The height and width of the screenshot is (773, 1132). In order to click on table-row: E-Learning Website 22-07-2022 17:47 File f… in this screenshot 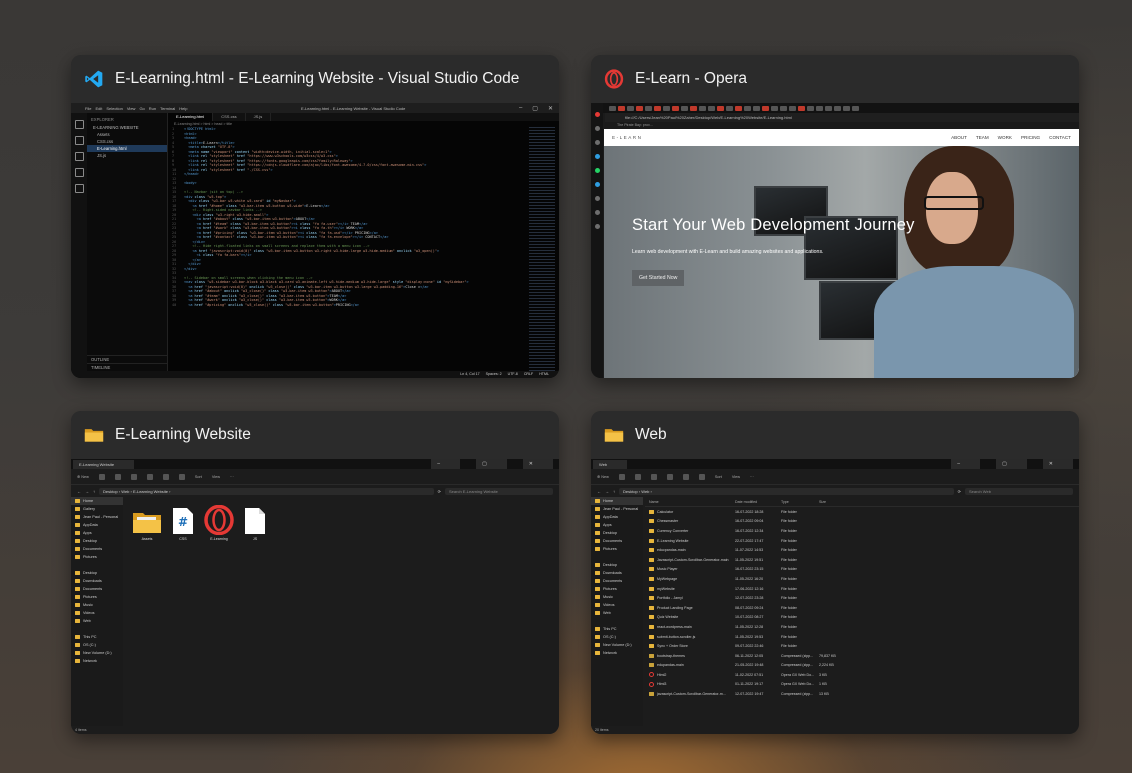, I will do `click(862, 541)`.